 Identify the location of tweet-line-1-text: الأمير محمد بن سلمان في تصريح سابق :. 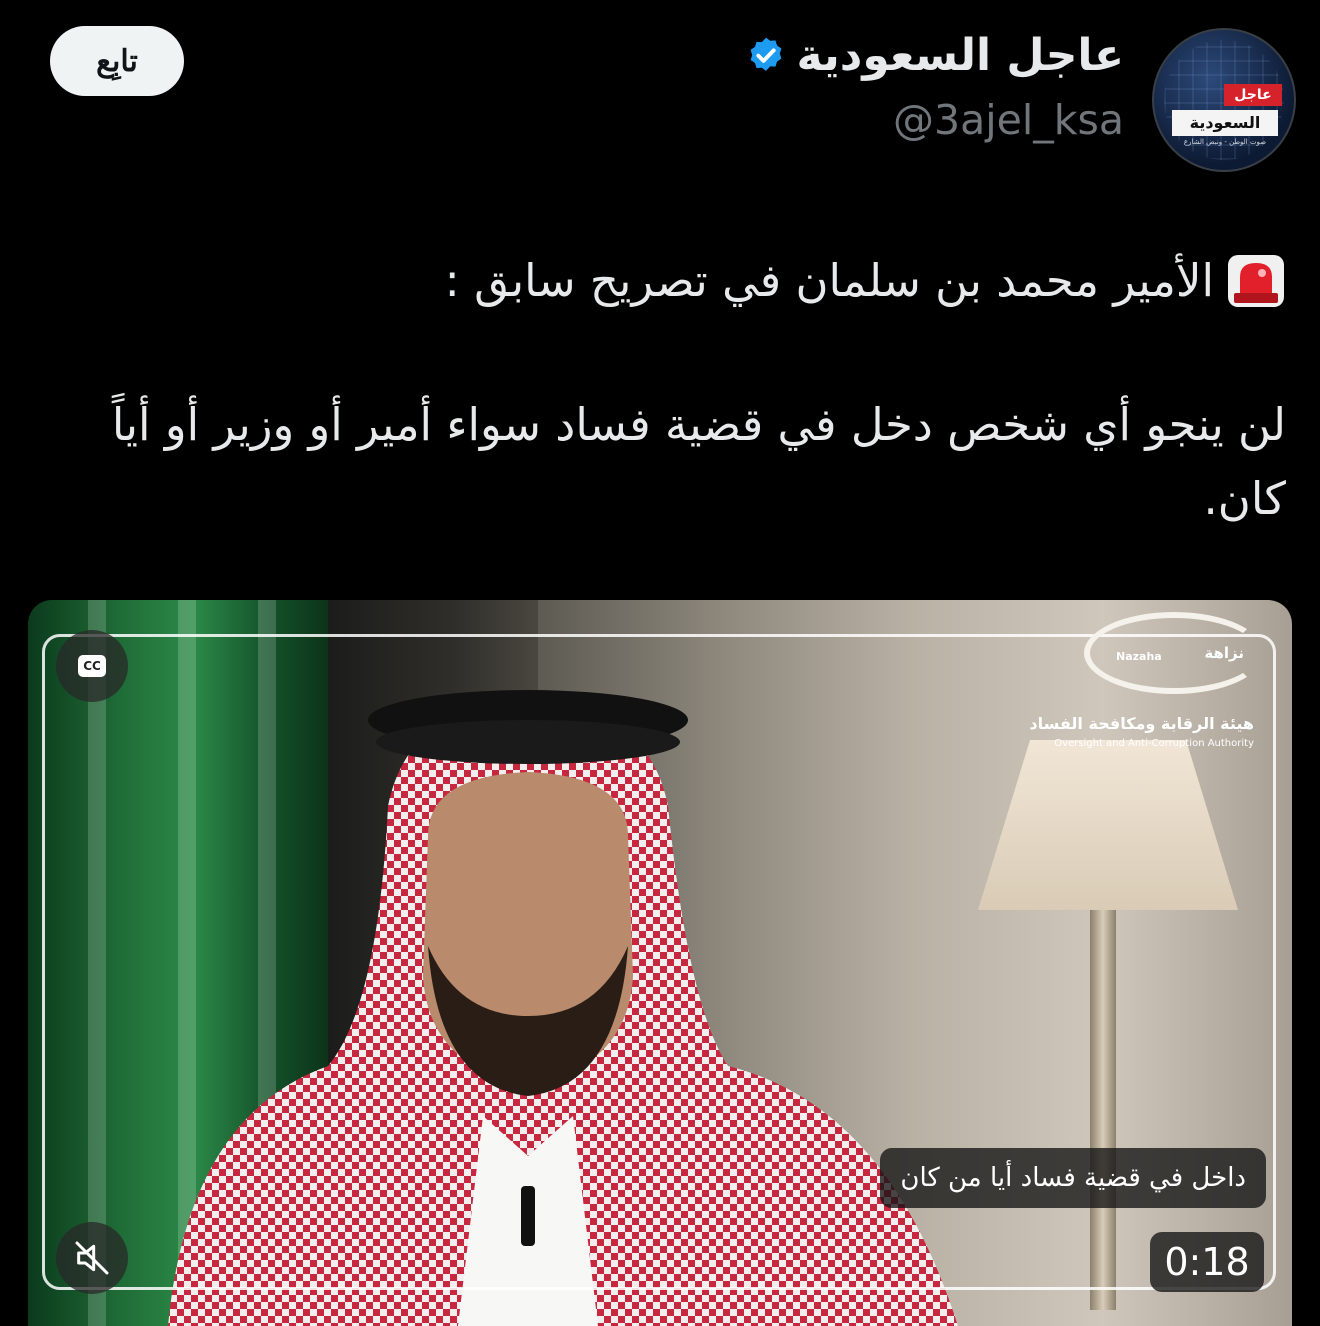
(829, 280).